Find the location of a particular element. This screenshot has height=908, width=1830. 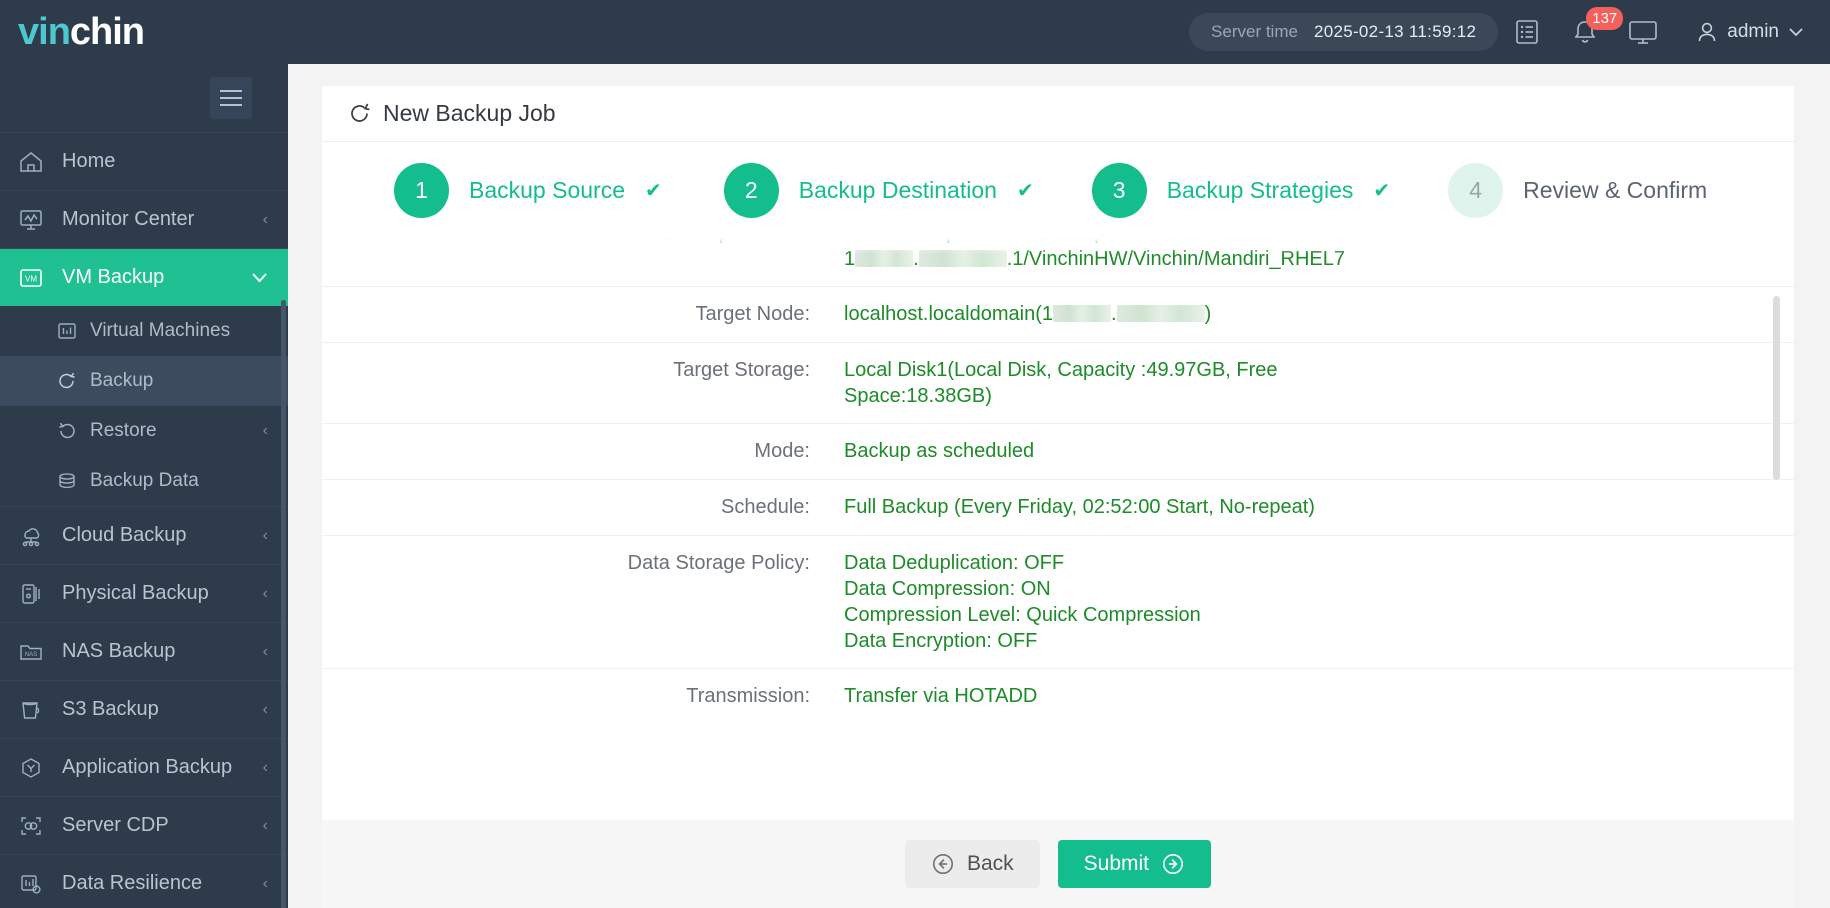

sidebar-scrollbar is located at coordinates (283, 604).